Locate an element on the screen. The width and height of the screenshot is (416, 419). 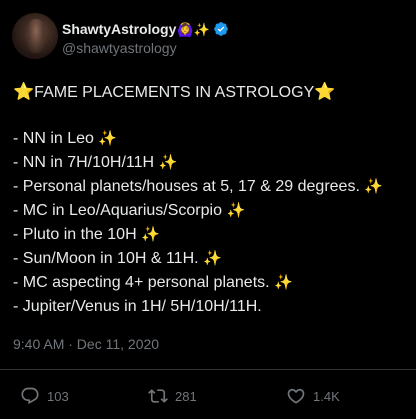
headline-text: FAME PLACEMENTS IN ASTROLOGY is located at coordinates (174, 92).